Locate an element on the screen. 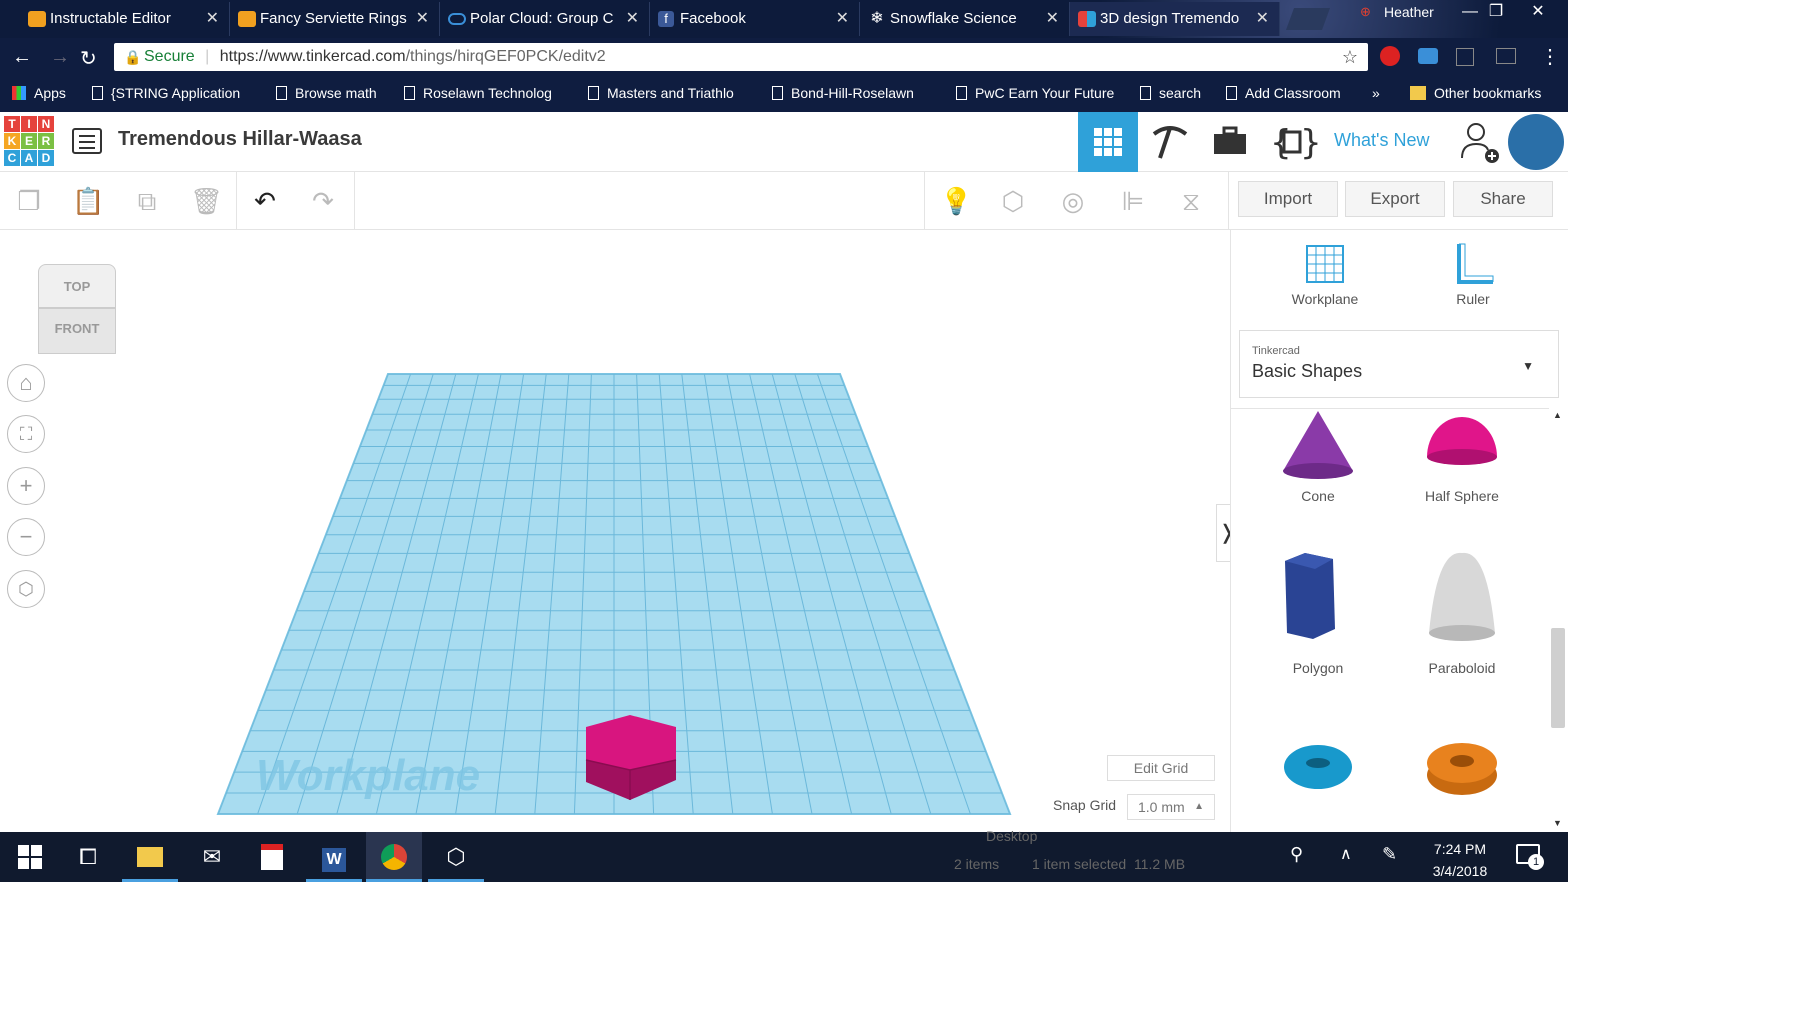 The width and height of the screenshot is (1820, 1024). scrollbar-thumb is located at coordinates (1558, 678).